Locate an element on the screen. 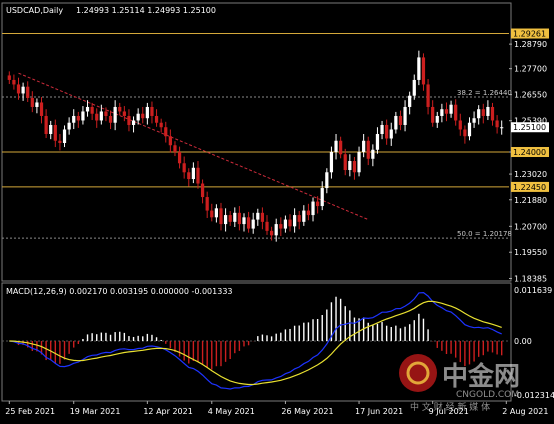 Image resolution: width=554 pixels, height=424 pixels. price-badge: 1.25100 is located at coordinates (529, 127).